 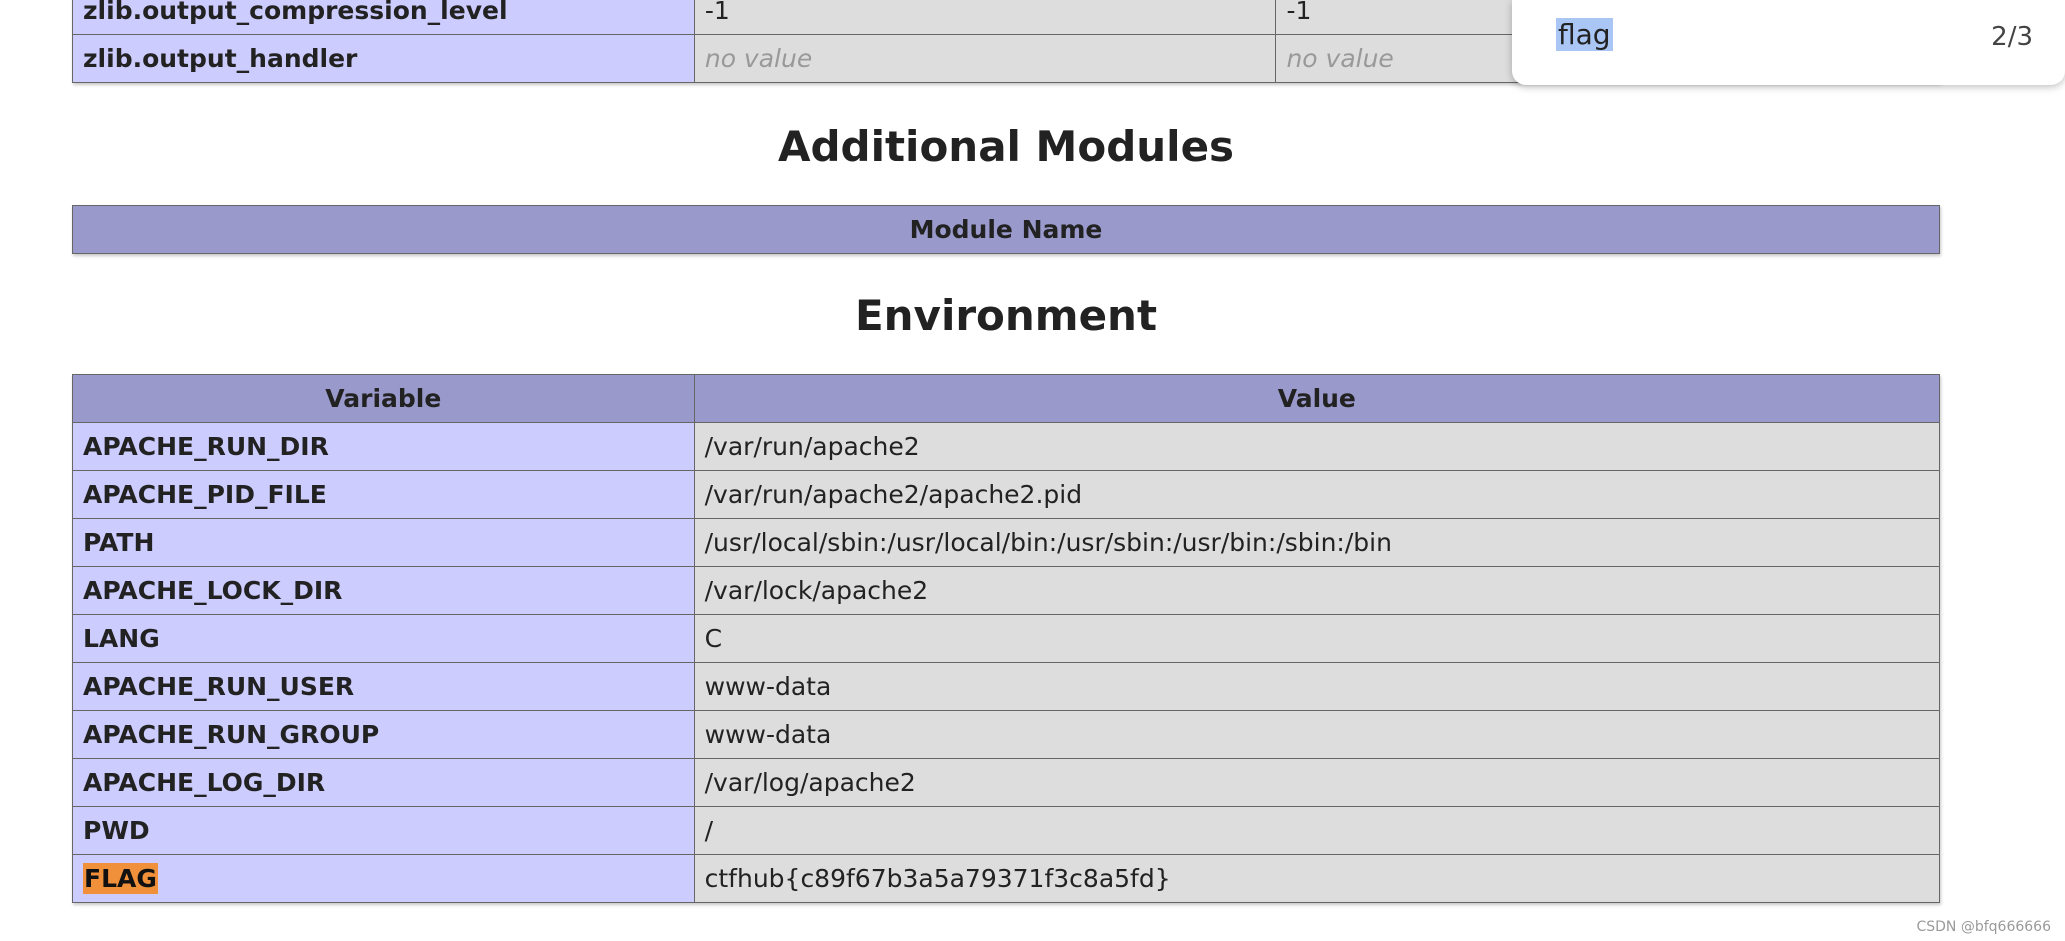 I want to click on env-variable-name: APACHE_RUN_USER, so click(x=383, y=686).